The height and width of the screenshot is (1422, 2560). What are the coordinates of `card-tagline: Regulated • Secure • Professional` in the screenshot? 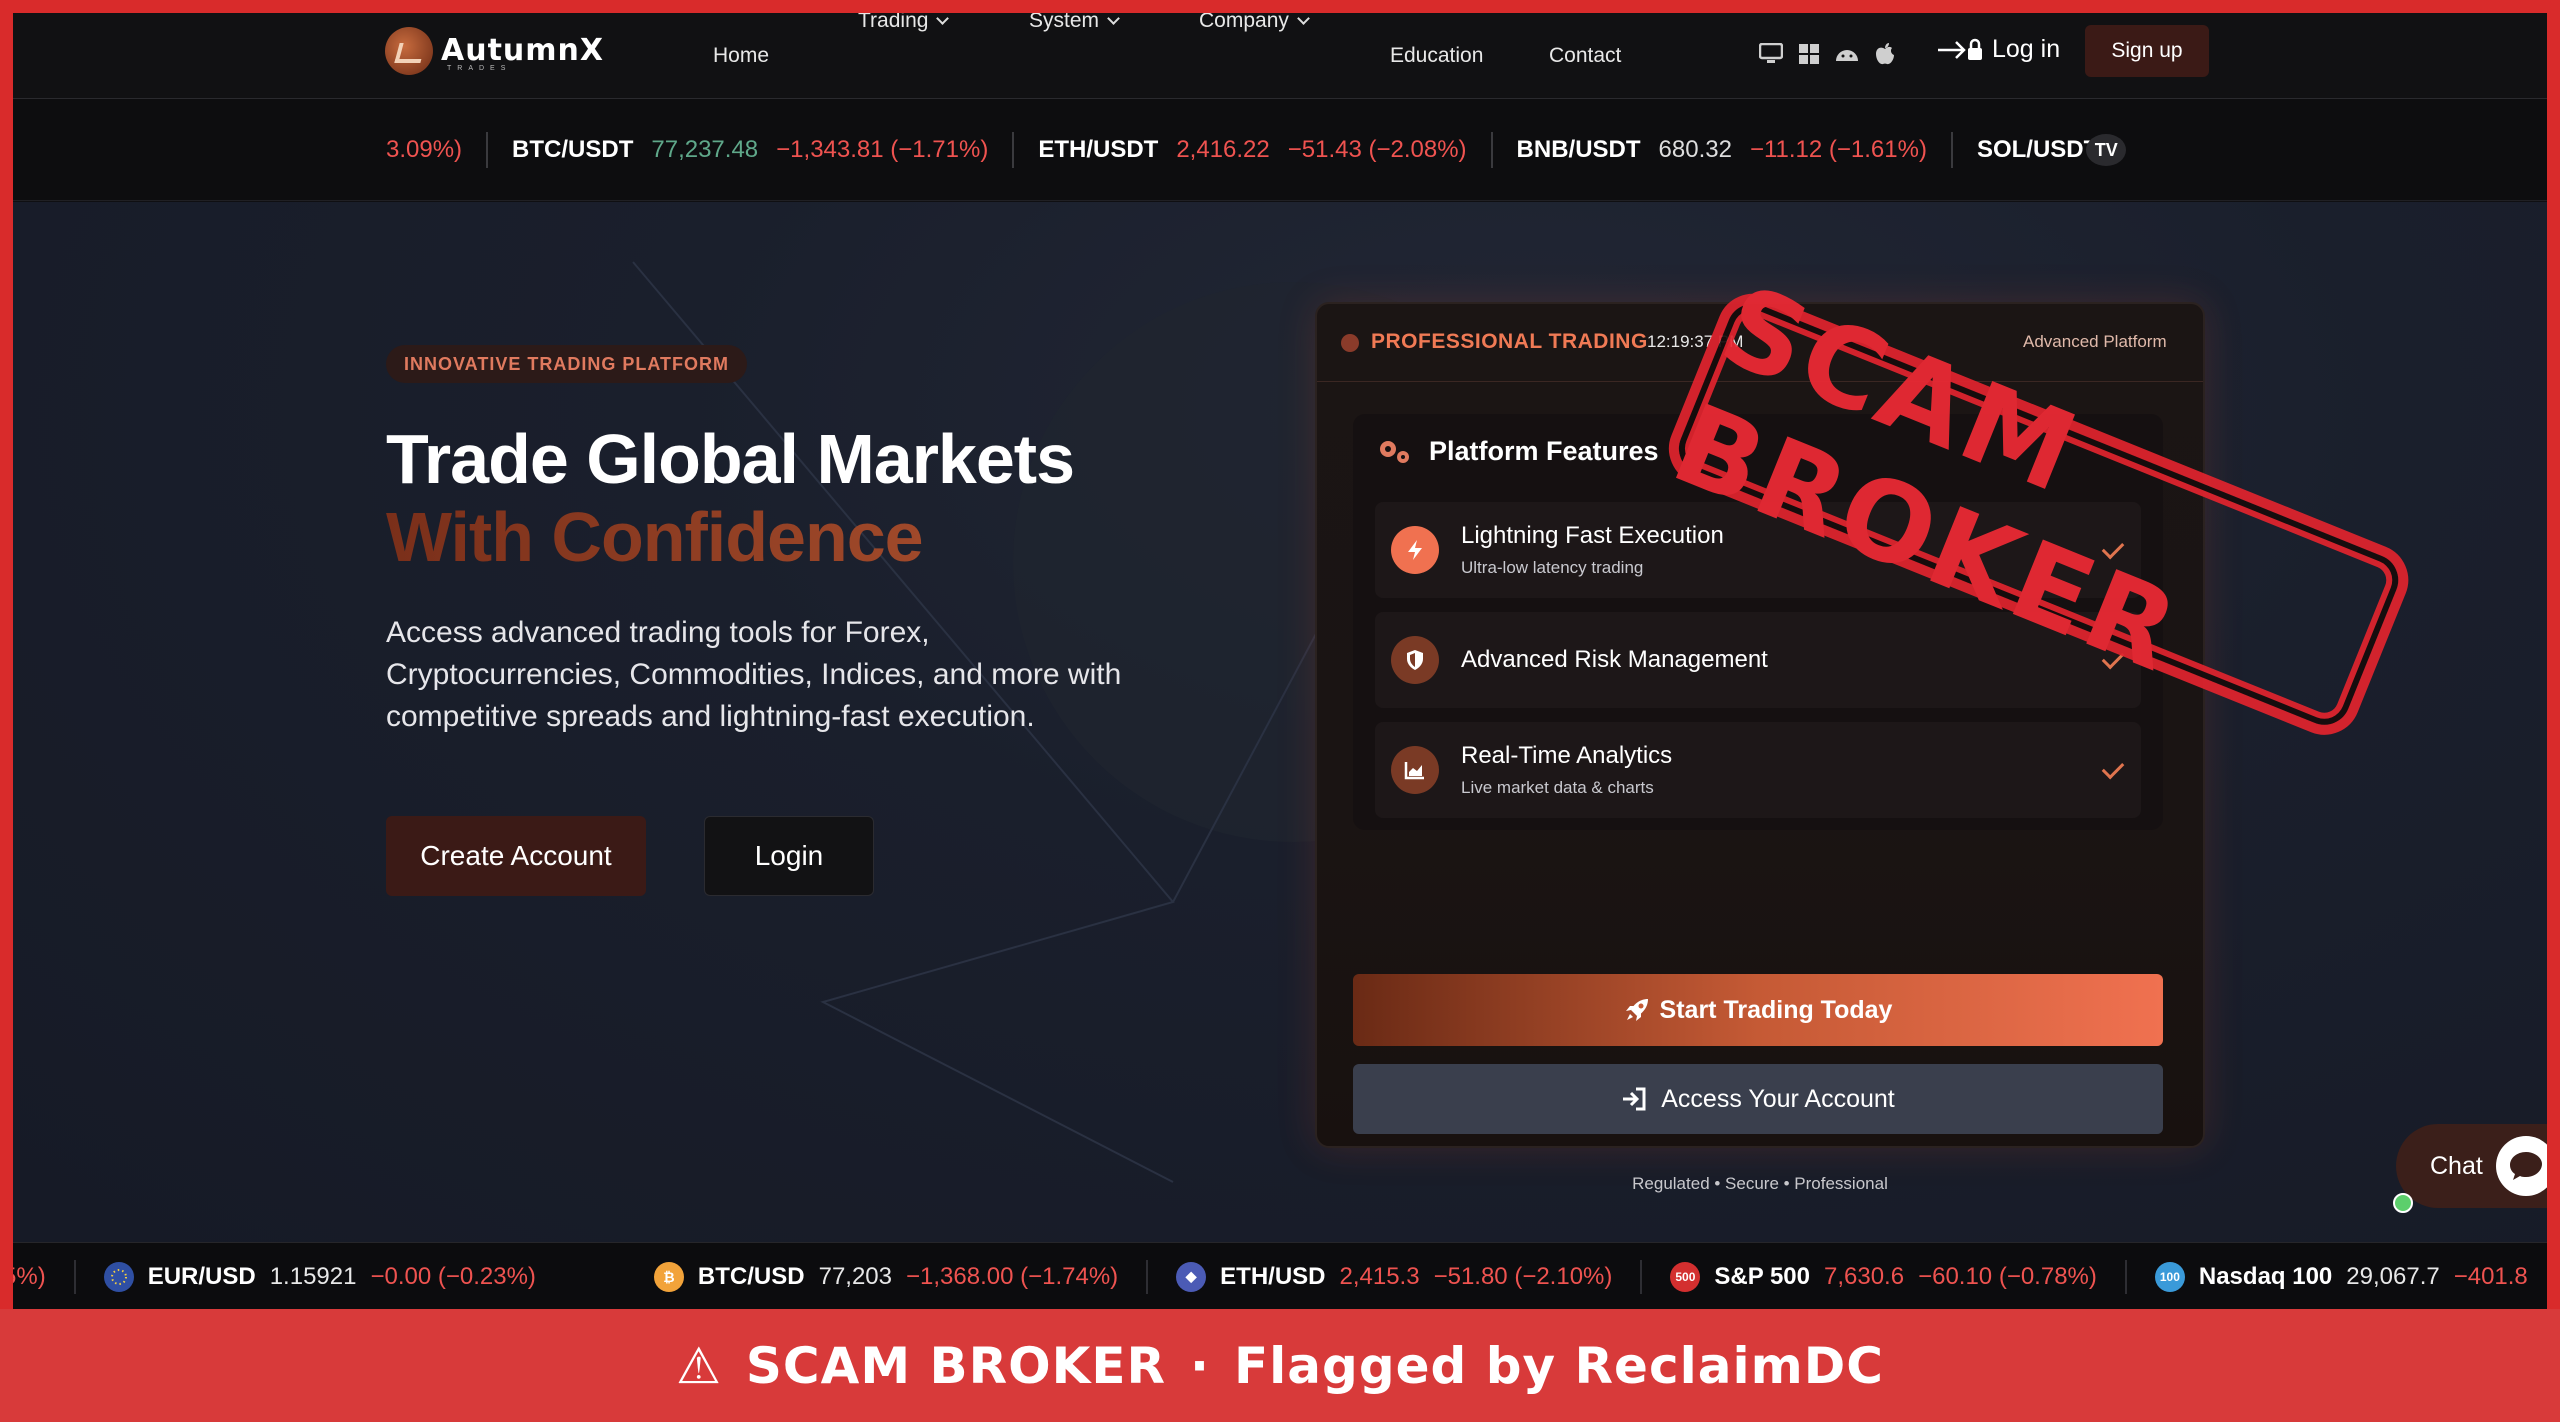 It's located at (1760, 1183).